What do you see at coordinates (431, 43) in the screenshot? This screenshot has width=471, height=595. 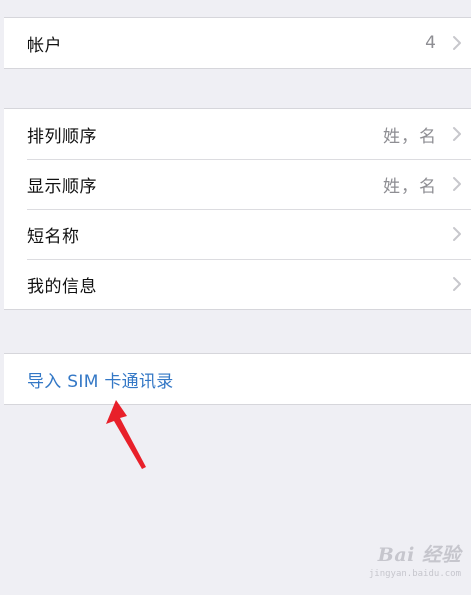 I see `accounts-count: 4` at bounding box center [431, 43].